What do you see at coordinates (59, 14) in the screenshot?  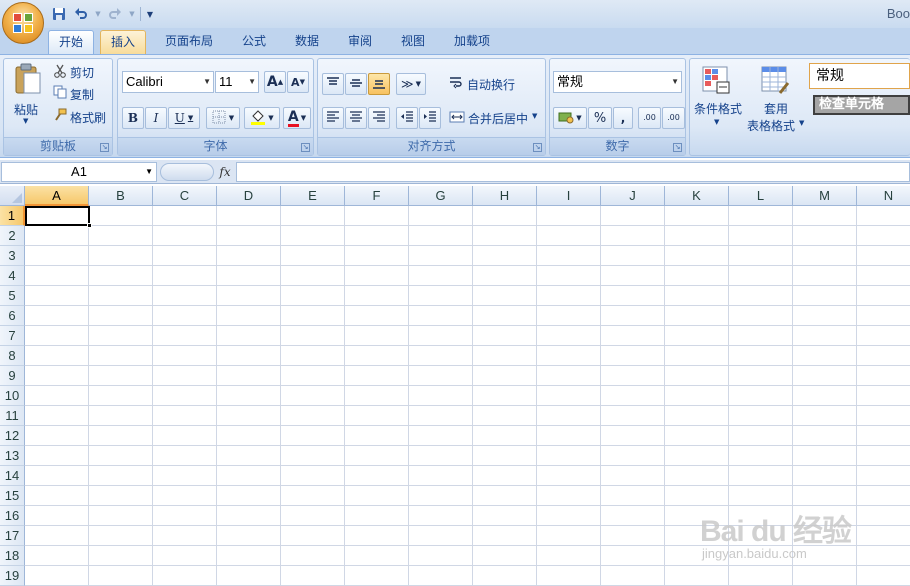 I see `save-icon` at bounding box center [59, 14].